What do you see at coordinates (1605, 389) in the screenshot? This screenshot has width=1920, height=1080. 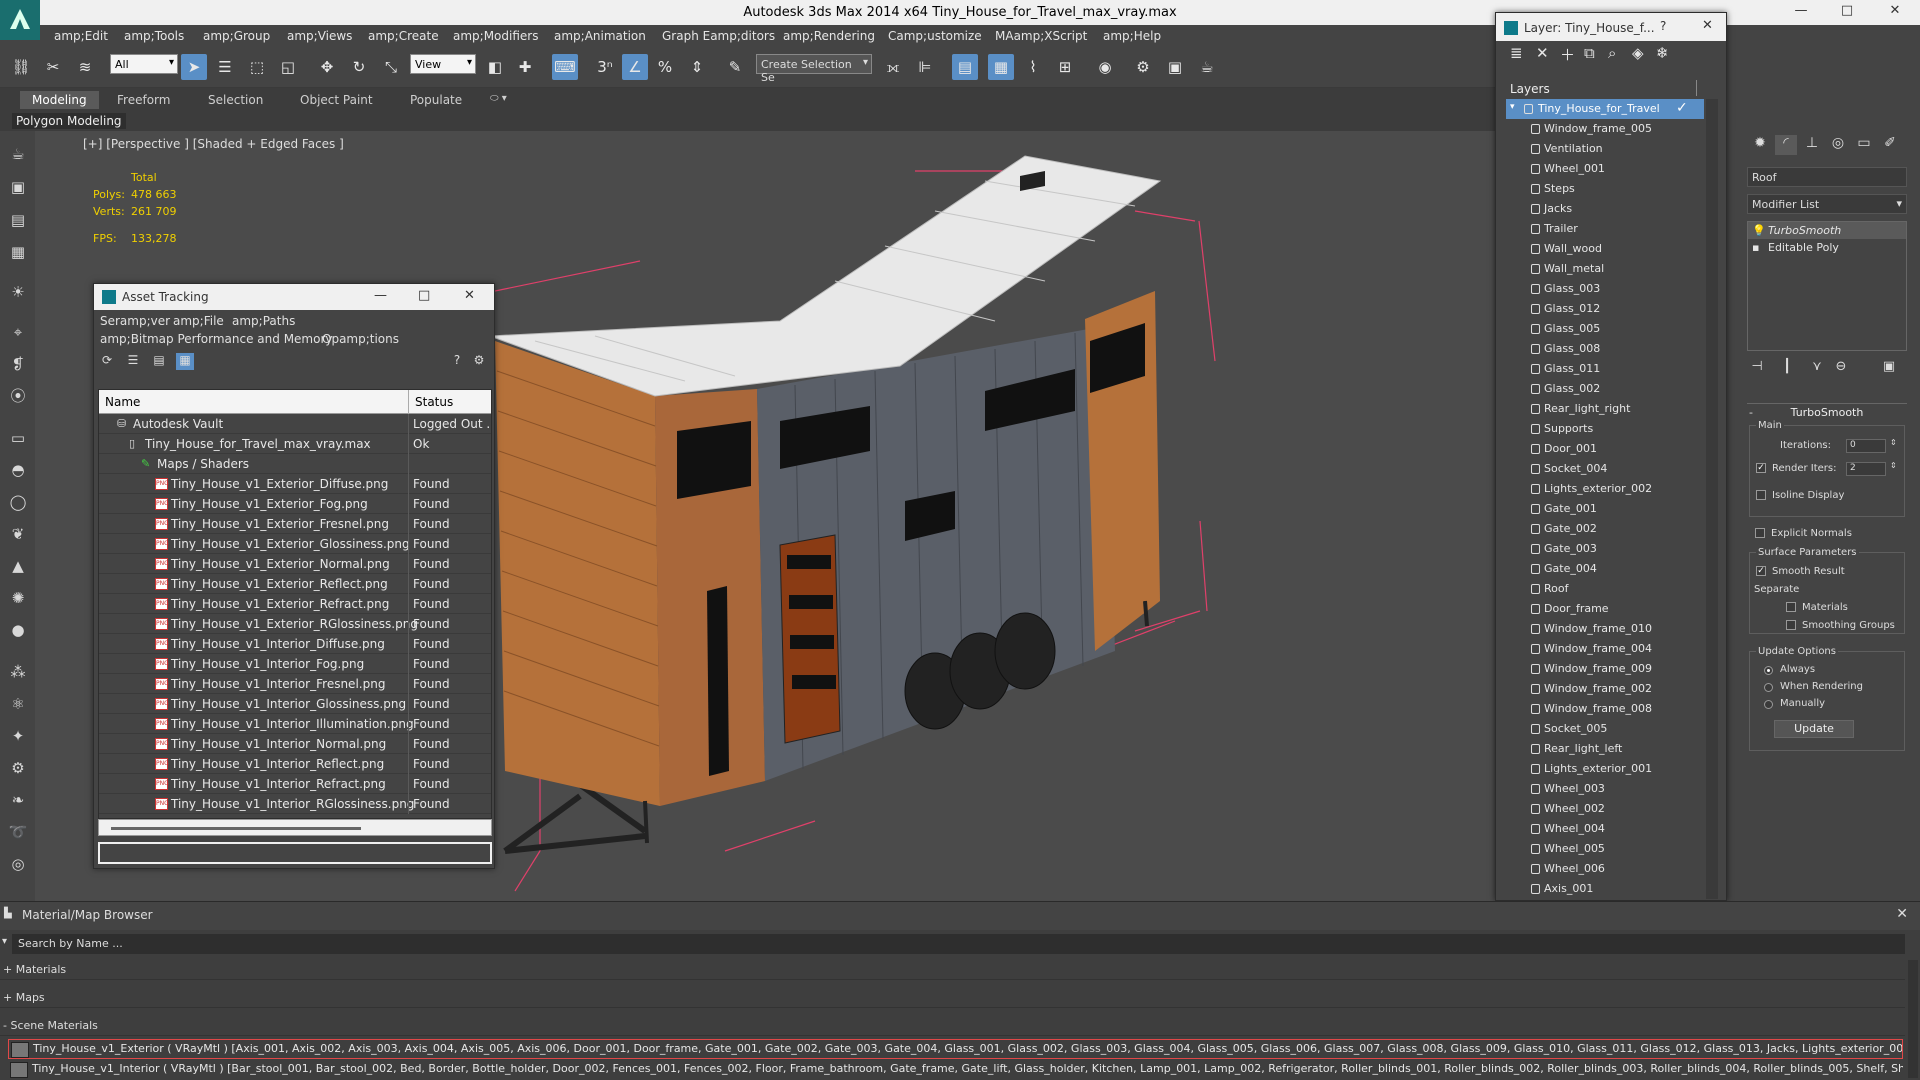 I see `layer-item: Glass_002` at bounding box center [1605, 389].